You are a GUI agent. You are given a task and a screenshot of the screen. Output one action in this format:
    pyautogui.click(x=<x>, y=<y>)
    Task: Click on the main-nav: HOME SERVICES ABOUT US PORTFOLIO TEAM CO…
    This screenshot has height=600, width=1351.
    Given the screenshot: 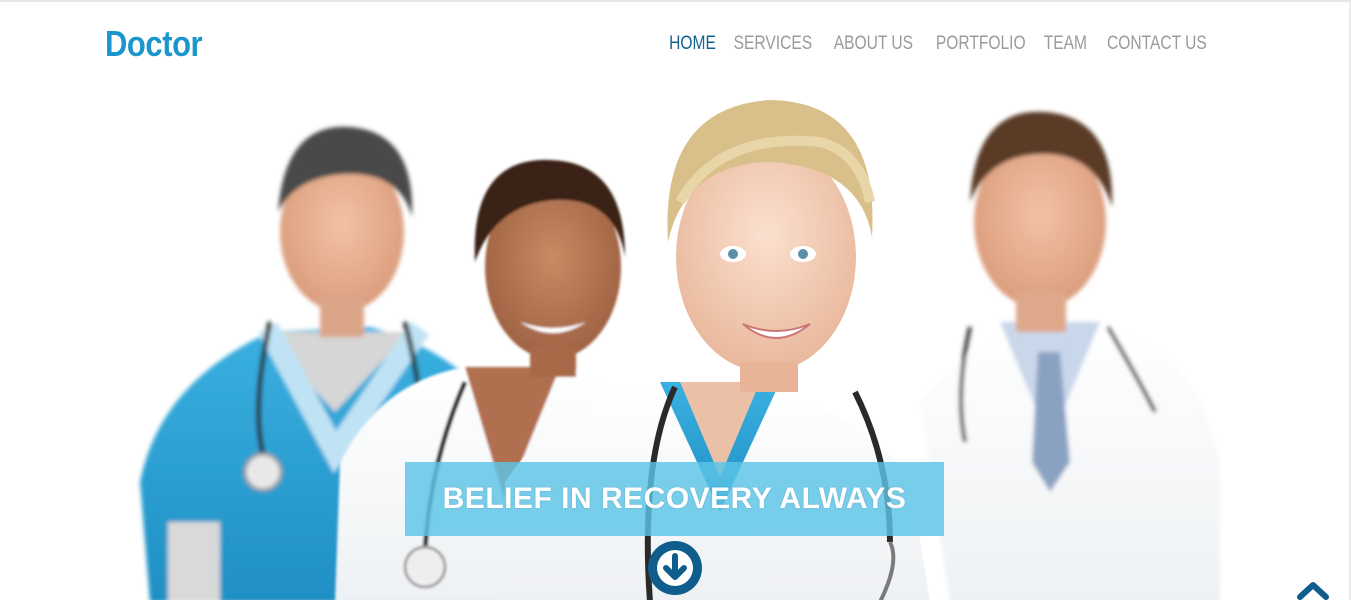 What is the action you would take?
    pyautogui.click(x=942, y=44)
    